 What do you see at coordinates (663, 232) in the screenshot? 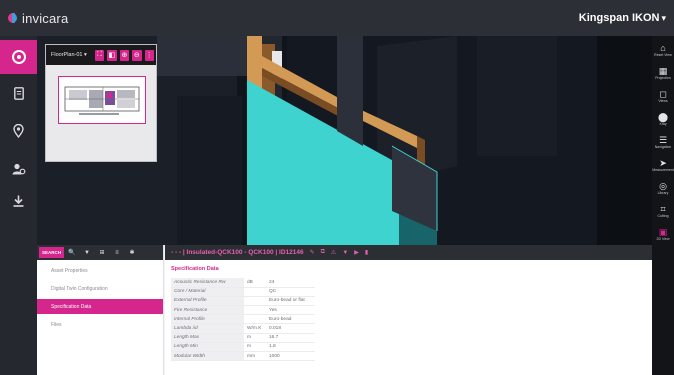
I see `2d-view-icon: ▣` at bounding box center [663, 232].